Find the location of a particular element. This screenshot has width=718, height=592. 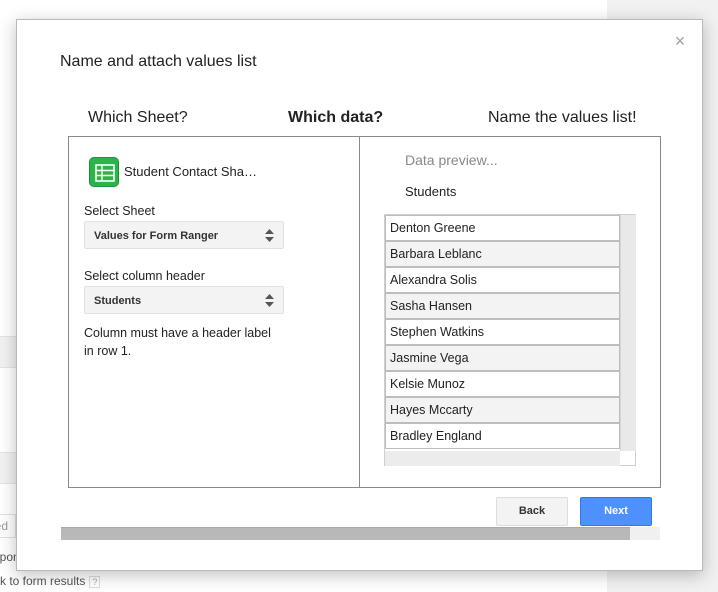

list-item: Jasmine Vega is located at coordinates (502, 358).